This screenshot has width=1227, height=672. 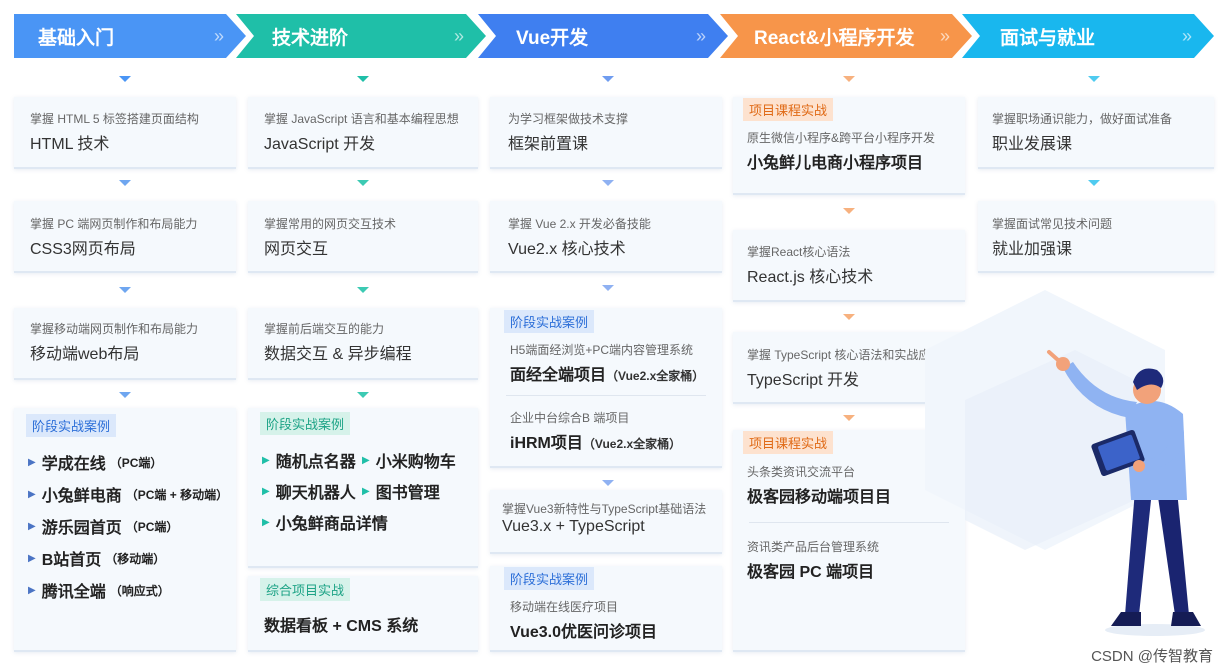 What do you see at coordinates (846, 36) in the screenshot?
I see `step-react: React&小程序开发 »` at bounding box center [846, 36].